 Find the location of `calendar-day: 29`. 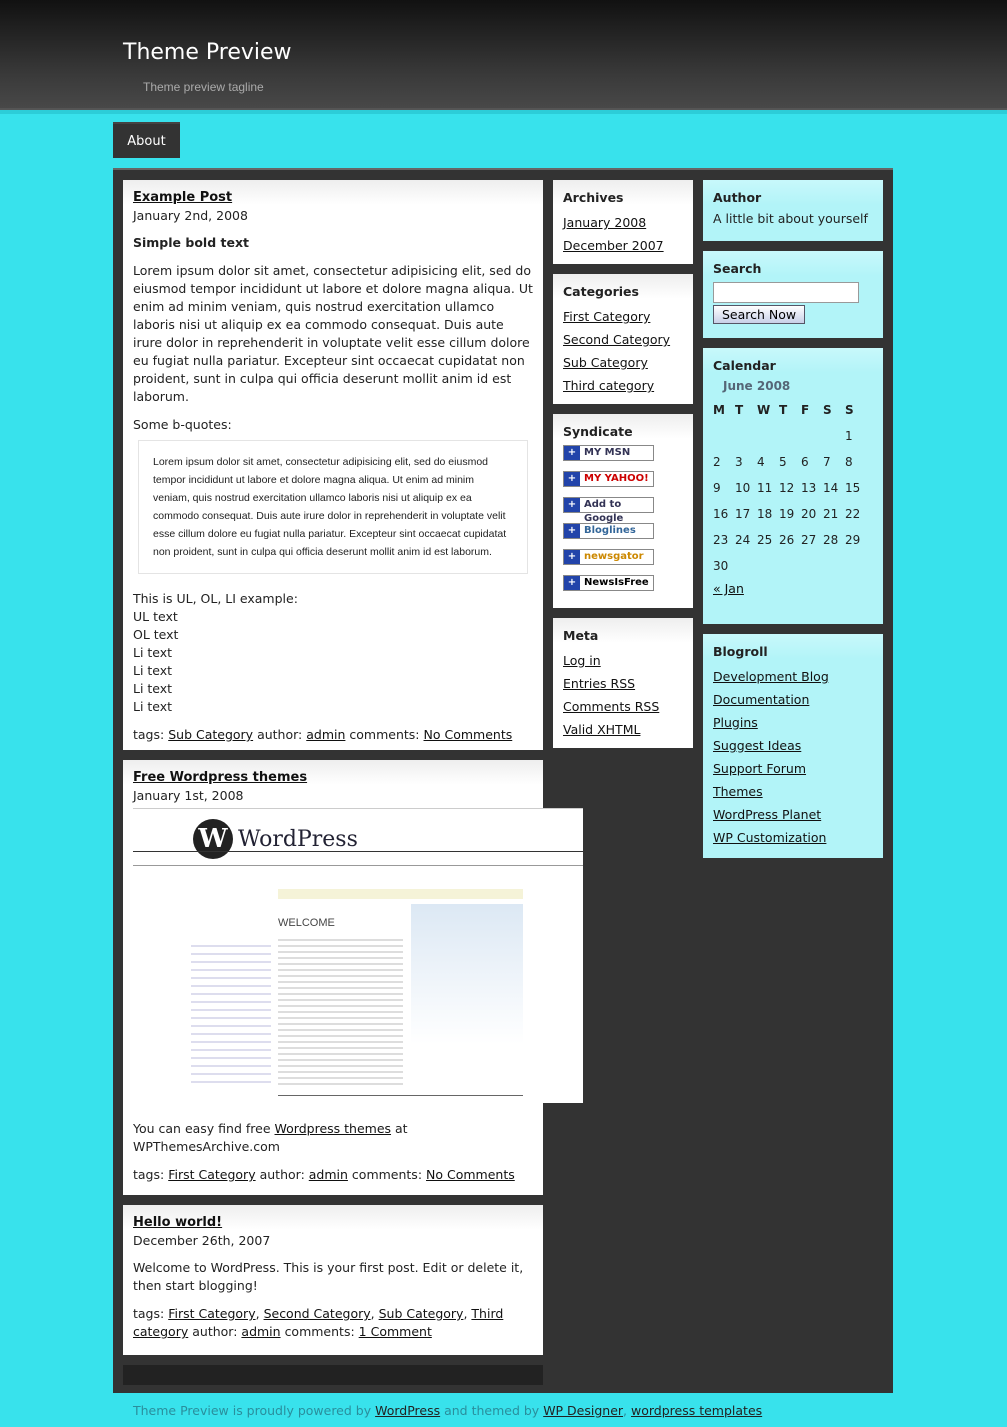

calendar-day: 29 is located at coordinates (853, 540).